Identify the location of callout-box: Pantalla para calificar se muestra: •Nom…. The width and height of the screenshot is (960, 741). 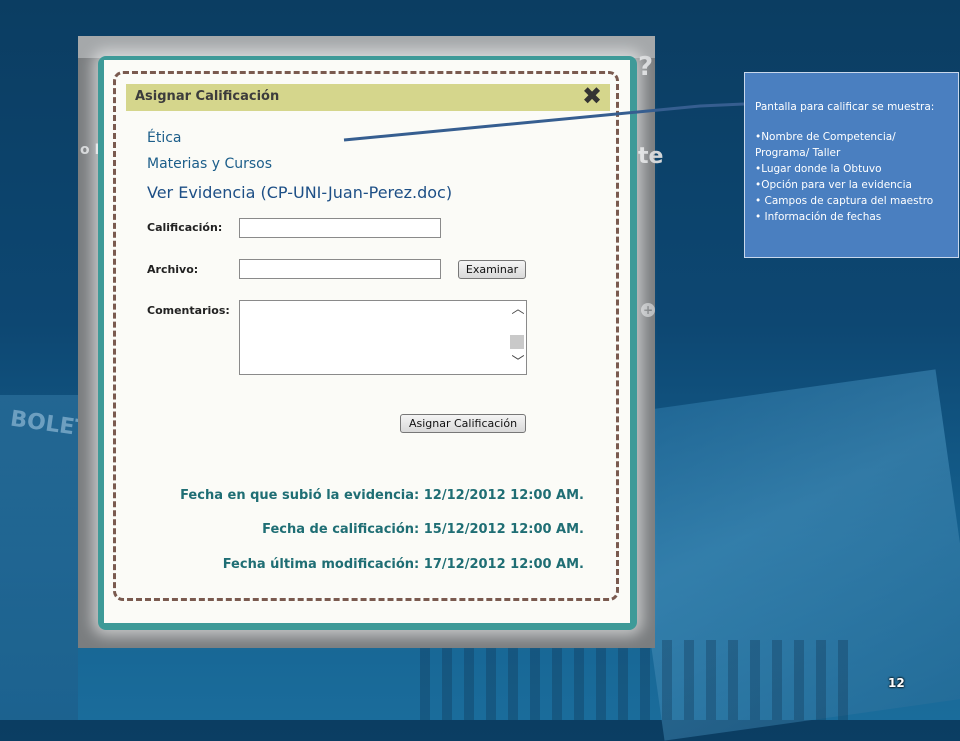
(851, 165).